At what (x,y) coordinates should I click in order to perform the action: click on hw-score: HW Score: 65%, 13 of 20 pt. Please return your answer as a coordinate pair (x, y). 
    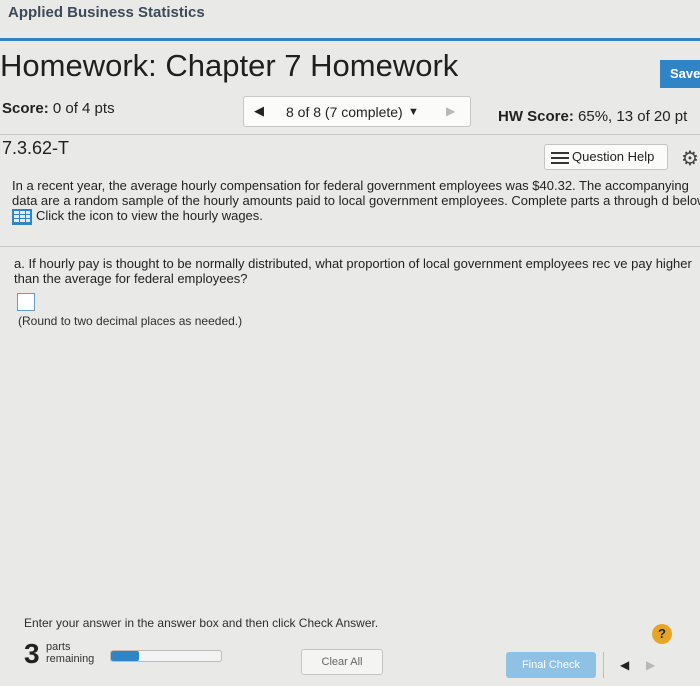
    Looking at the image, I should click on (592, 116).